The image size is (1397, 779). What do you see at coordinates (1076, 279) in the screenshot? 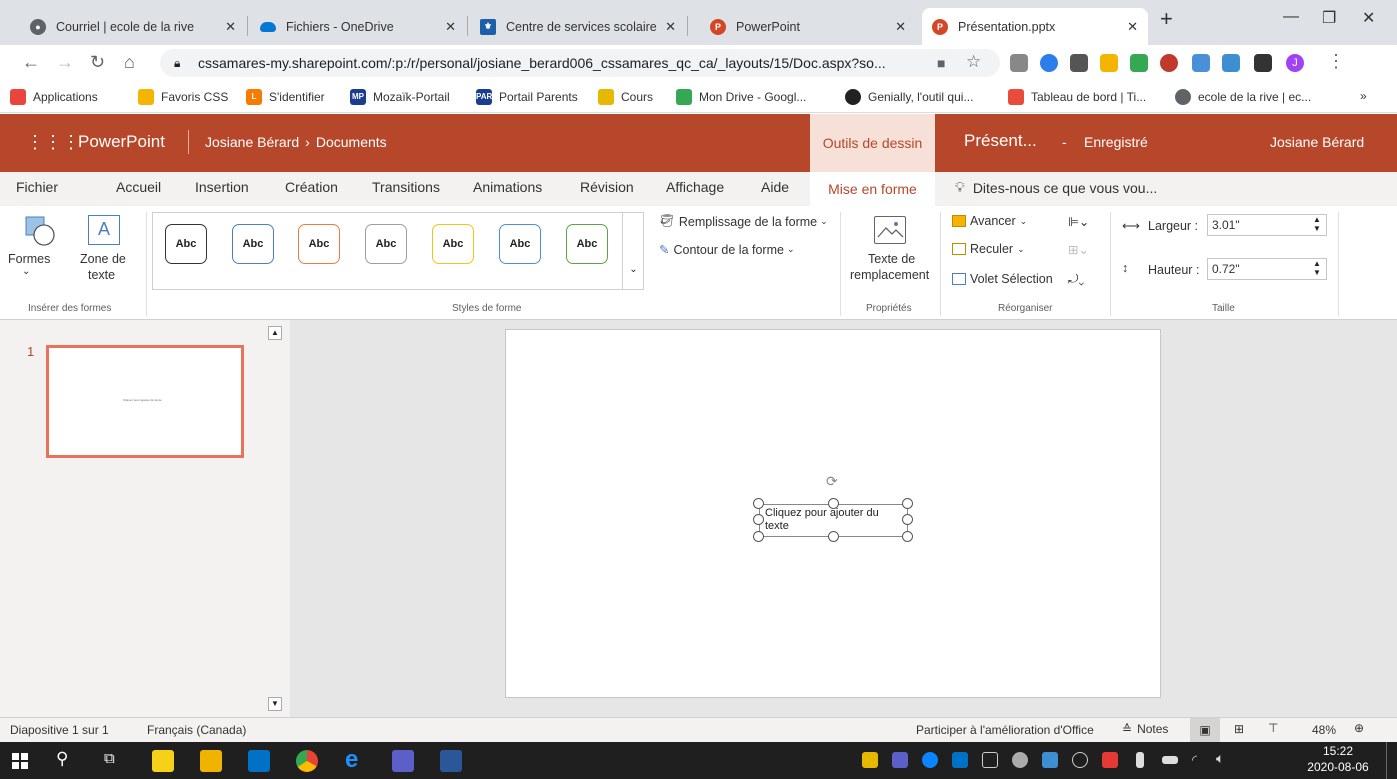
I see `rotate-icon: ⤾⌄` at bounding box center [1076, 279].